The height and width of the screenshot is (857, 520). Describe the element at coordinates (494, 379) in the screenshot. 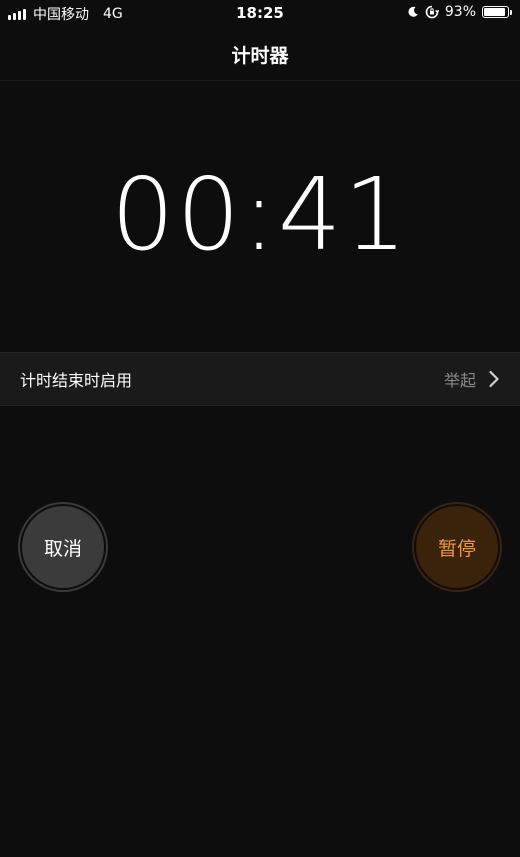

I see `chevron-right-icon` at that location.